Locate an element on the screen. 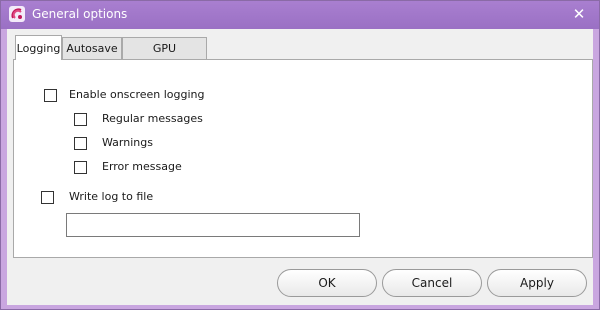  apply-button: Apply is located at coordinates (537, 283).